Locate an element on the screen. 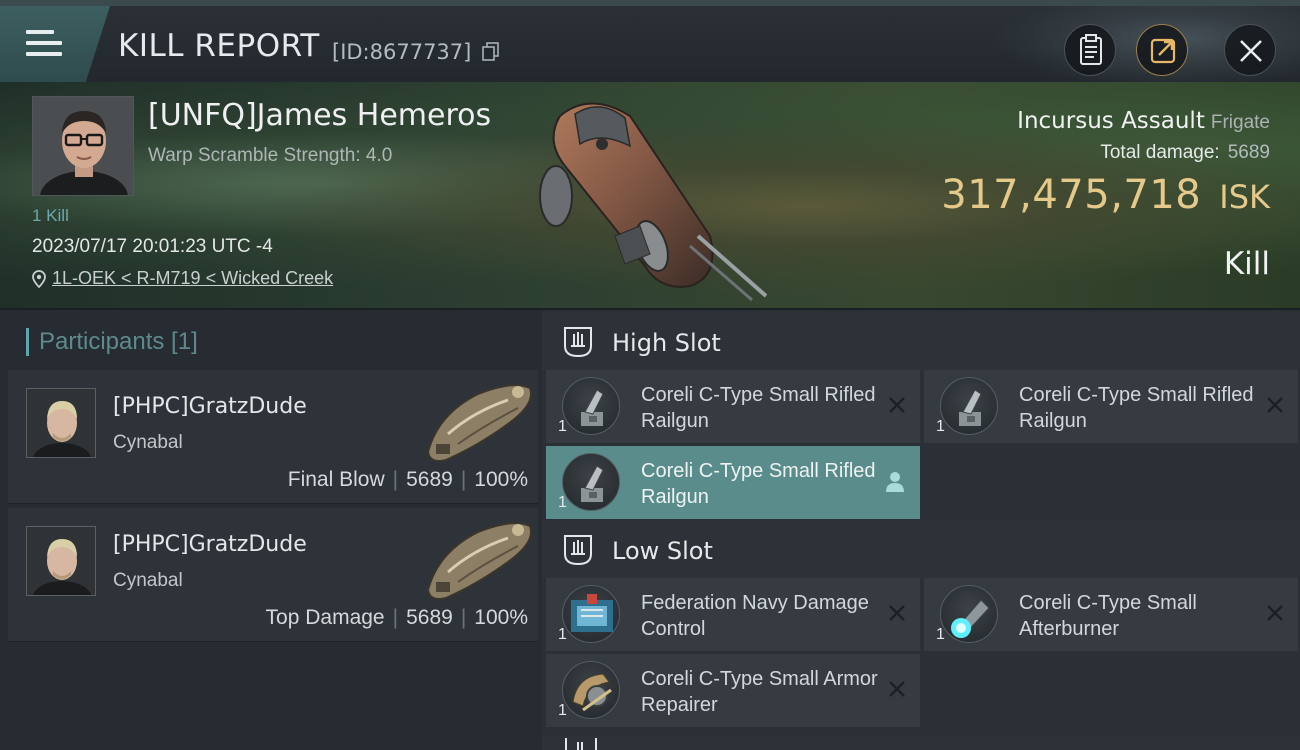 The width and height of the screenshot is (1300, 750). participant-role: Final Blow is located at coordinates (336, 479).